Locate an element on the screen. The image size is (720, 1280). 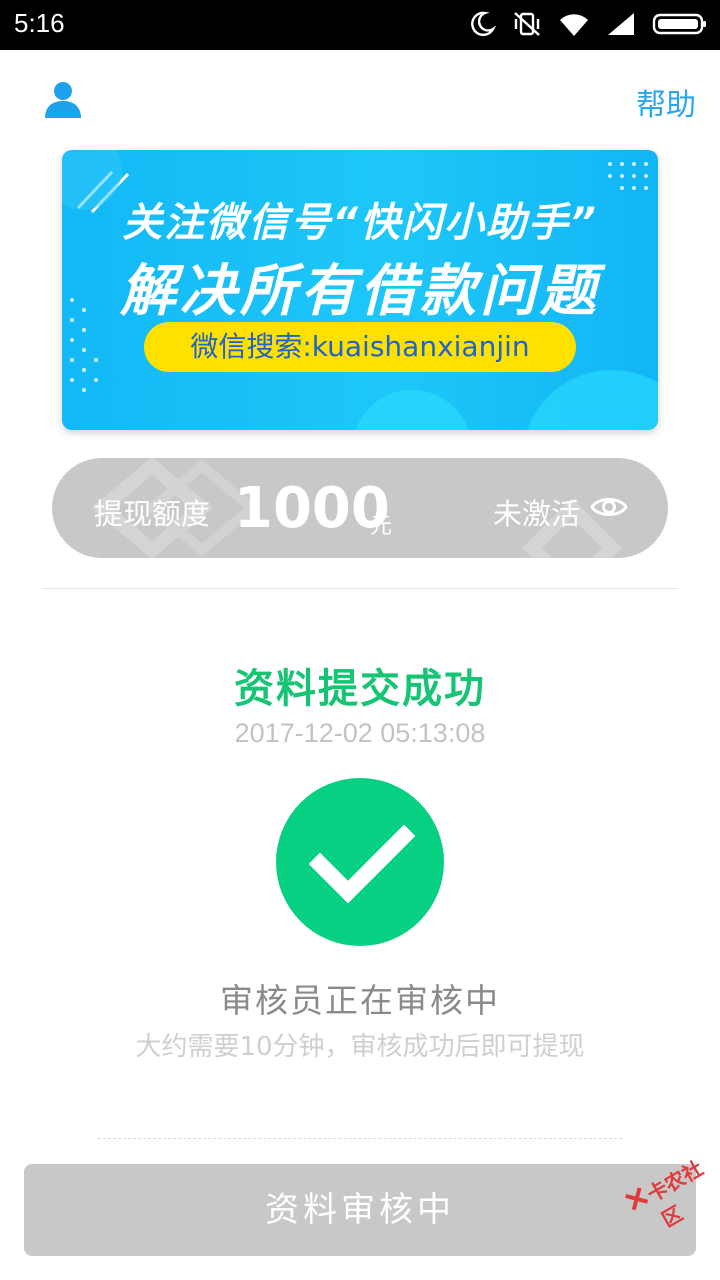
quota-state: 未激活 is located at coordinates (536, 514).